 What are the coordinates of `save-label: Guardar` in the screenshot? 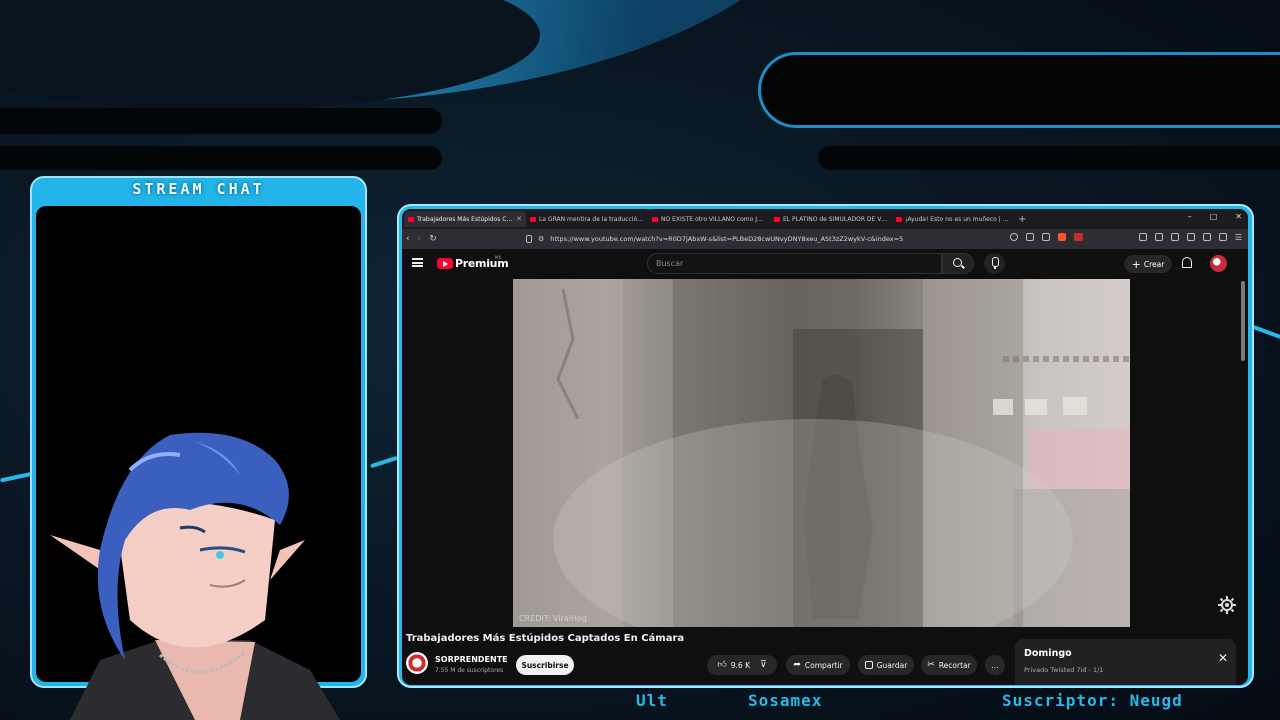 It's located at (892, 665).